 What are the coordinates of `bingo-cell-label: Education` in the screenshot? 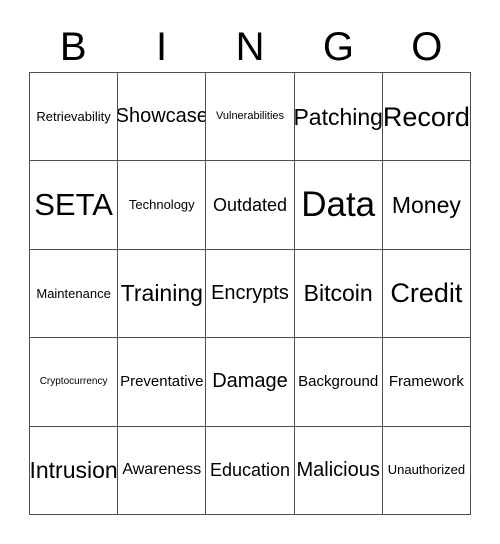 It's located at (250, 469).